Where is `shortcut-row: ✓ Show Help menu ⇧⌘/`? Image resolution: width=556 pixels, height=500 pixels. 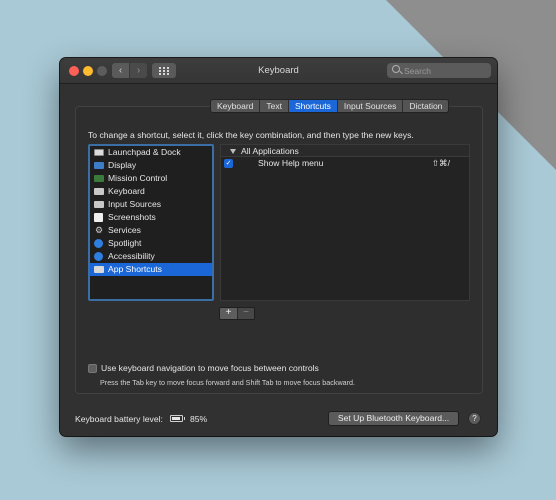 shortcut-row: ✓ Show Help menu ⇧⌘/ is located at coordinates (345, 163).